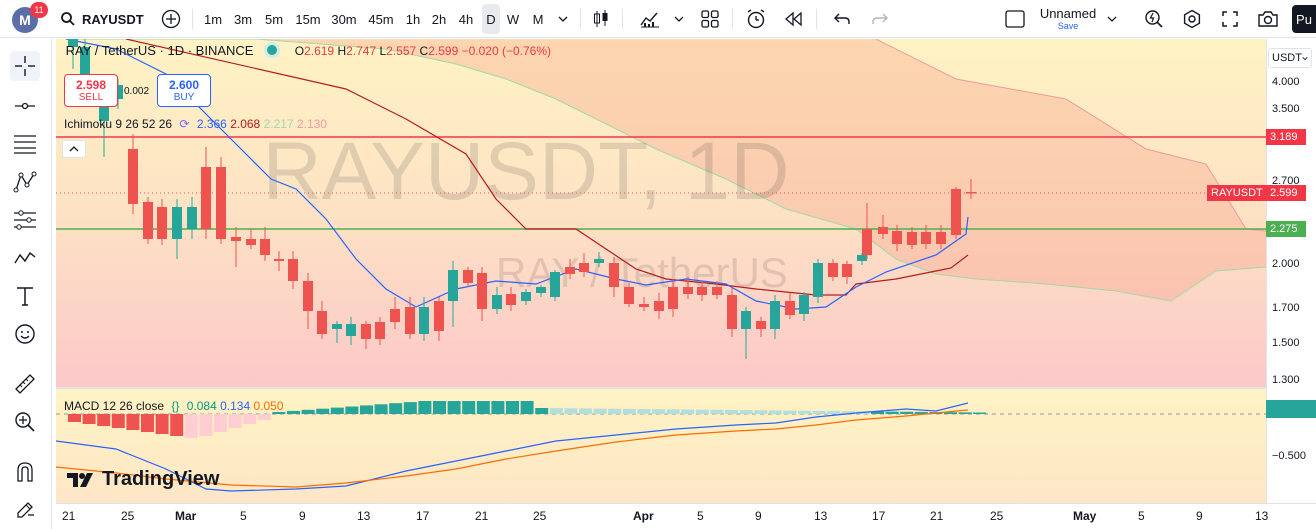 The image size is (1316, 529). What do you see at coordinates (25, 422) in the screenshot?
I see `zoom-tool` at bounding box center [25, 422].